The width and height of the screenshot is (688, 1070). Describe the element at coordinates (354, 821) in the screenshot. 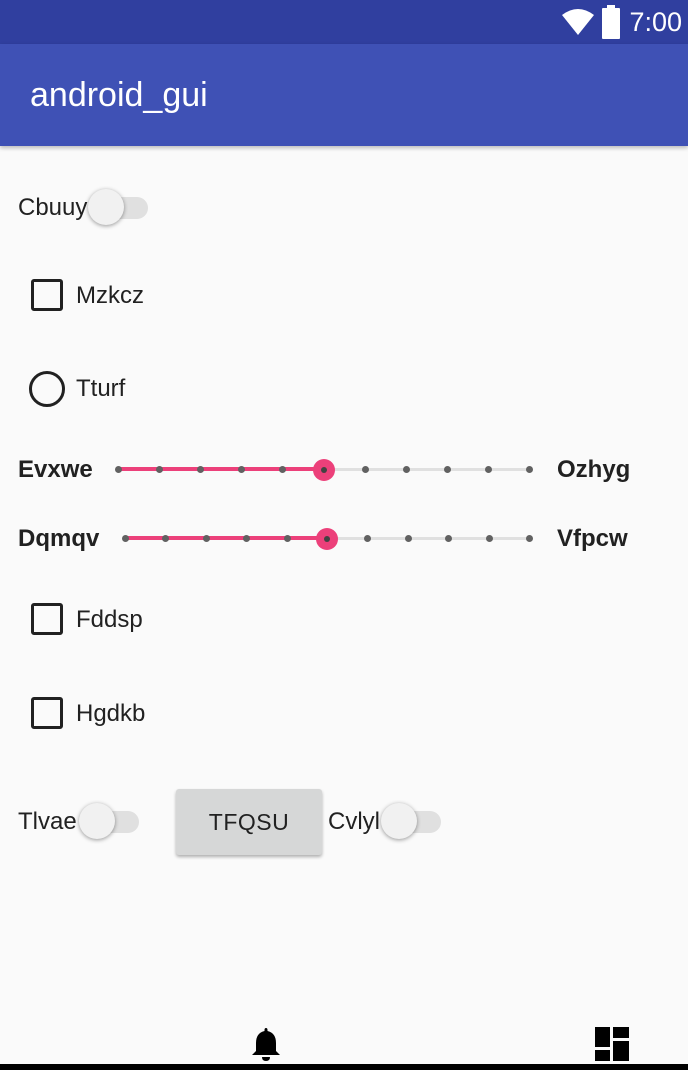

I see `switch-cvlyl-label: Cvlyl` at that location.